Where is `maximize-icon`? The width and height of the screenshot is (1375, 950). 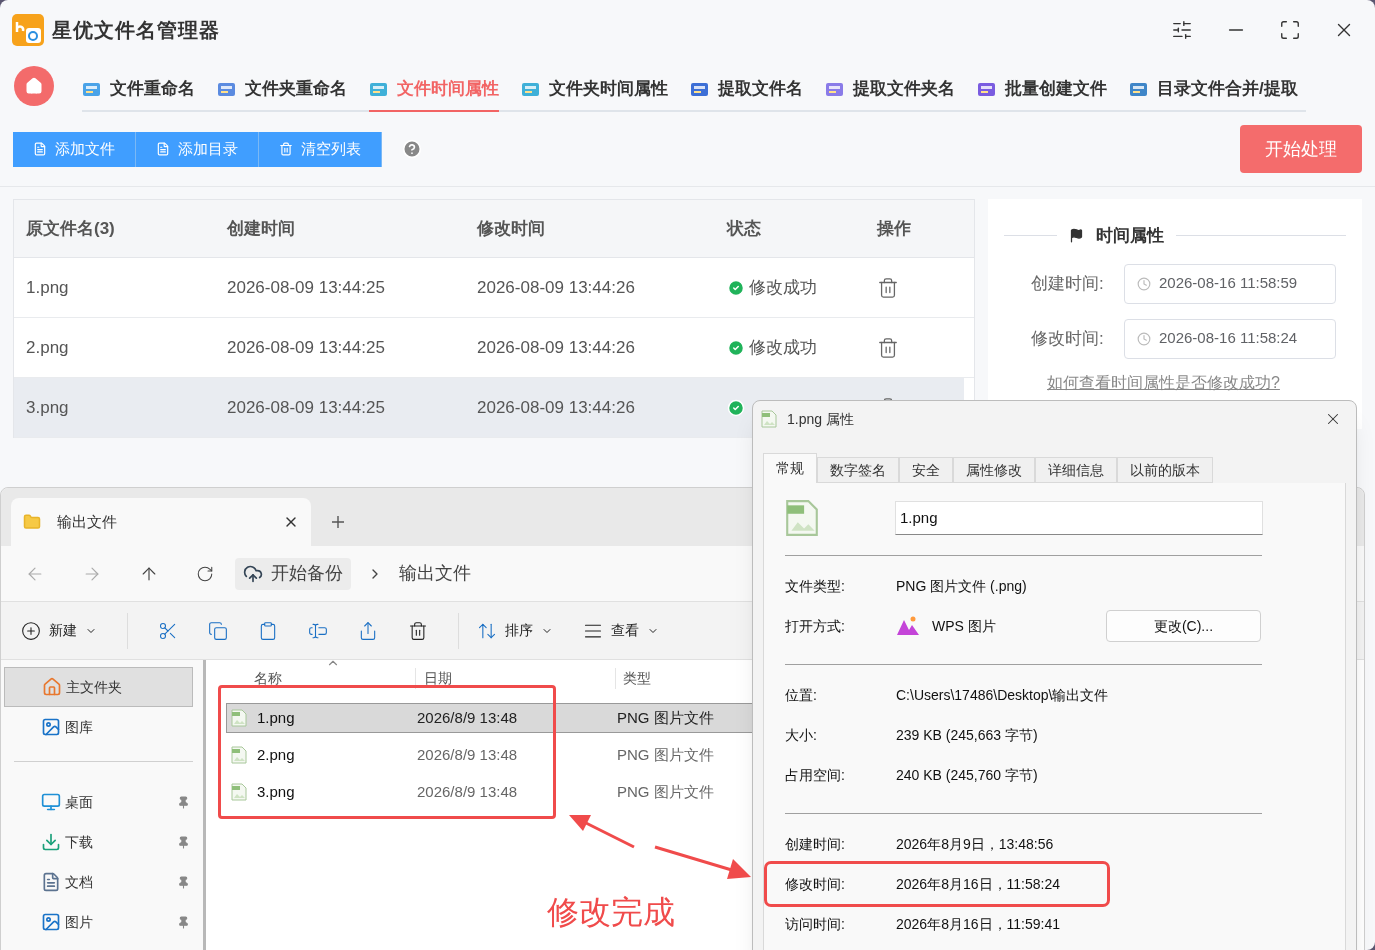
maximize-icon is located at coordinates (1290, 30).